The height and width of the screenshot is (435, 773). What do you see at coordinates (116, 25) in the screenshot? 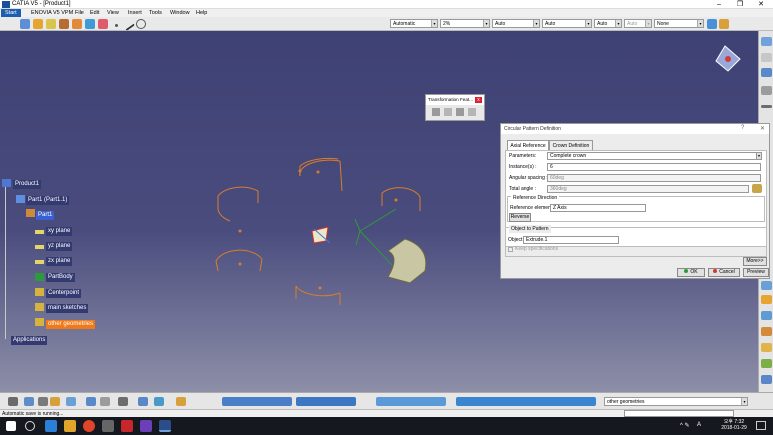
I see `point-icon` at bounding box center [116, 25].